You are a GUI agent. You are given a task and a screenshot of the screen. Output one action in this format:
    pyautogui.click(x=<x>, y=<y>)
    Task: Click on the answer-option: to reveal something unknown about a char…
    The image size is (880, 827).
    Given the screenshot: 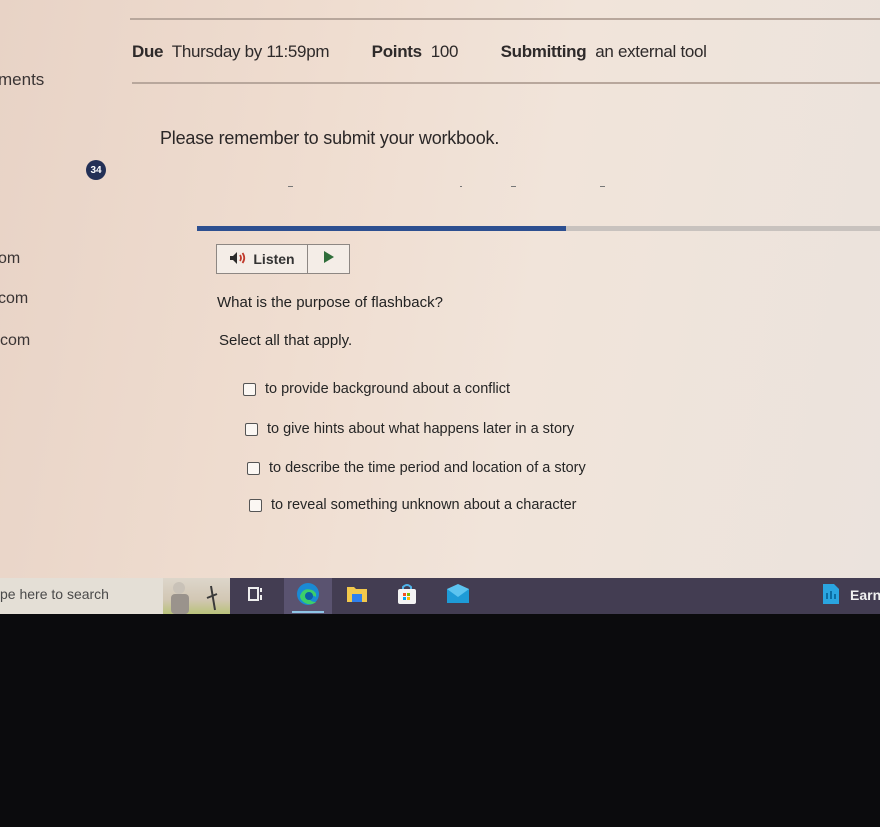 What is the action you would take?
    pyautogui.click(x=413, y=505)
    